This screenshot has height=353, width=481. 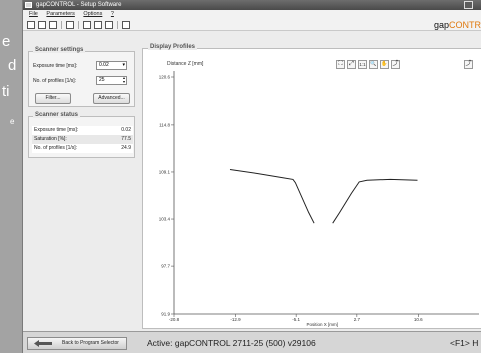 I want to click on profiles-value: 25, so click(x=102, y=80).